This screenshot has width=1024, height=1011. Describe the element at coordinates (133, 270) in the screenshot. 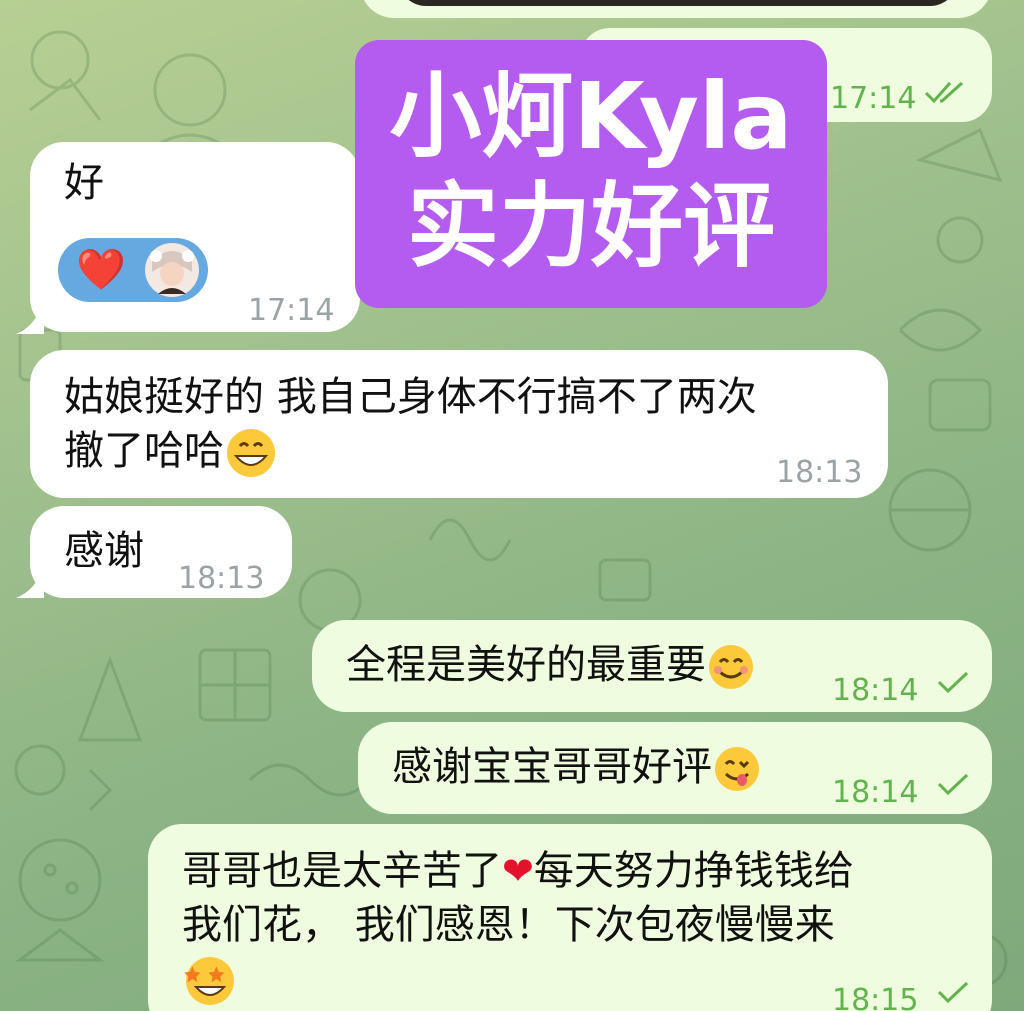

I see `reaction-chip: ❤️` at that location.